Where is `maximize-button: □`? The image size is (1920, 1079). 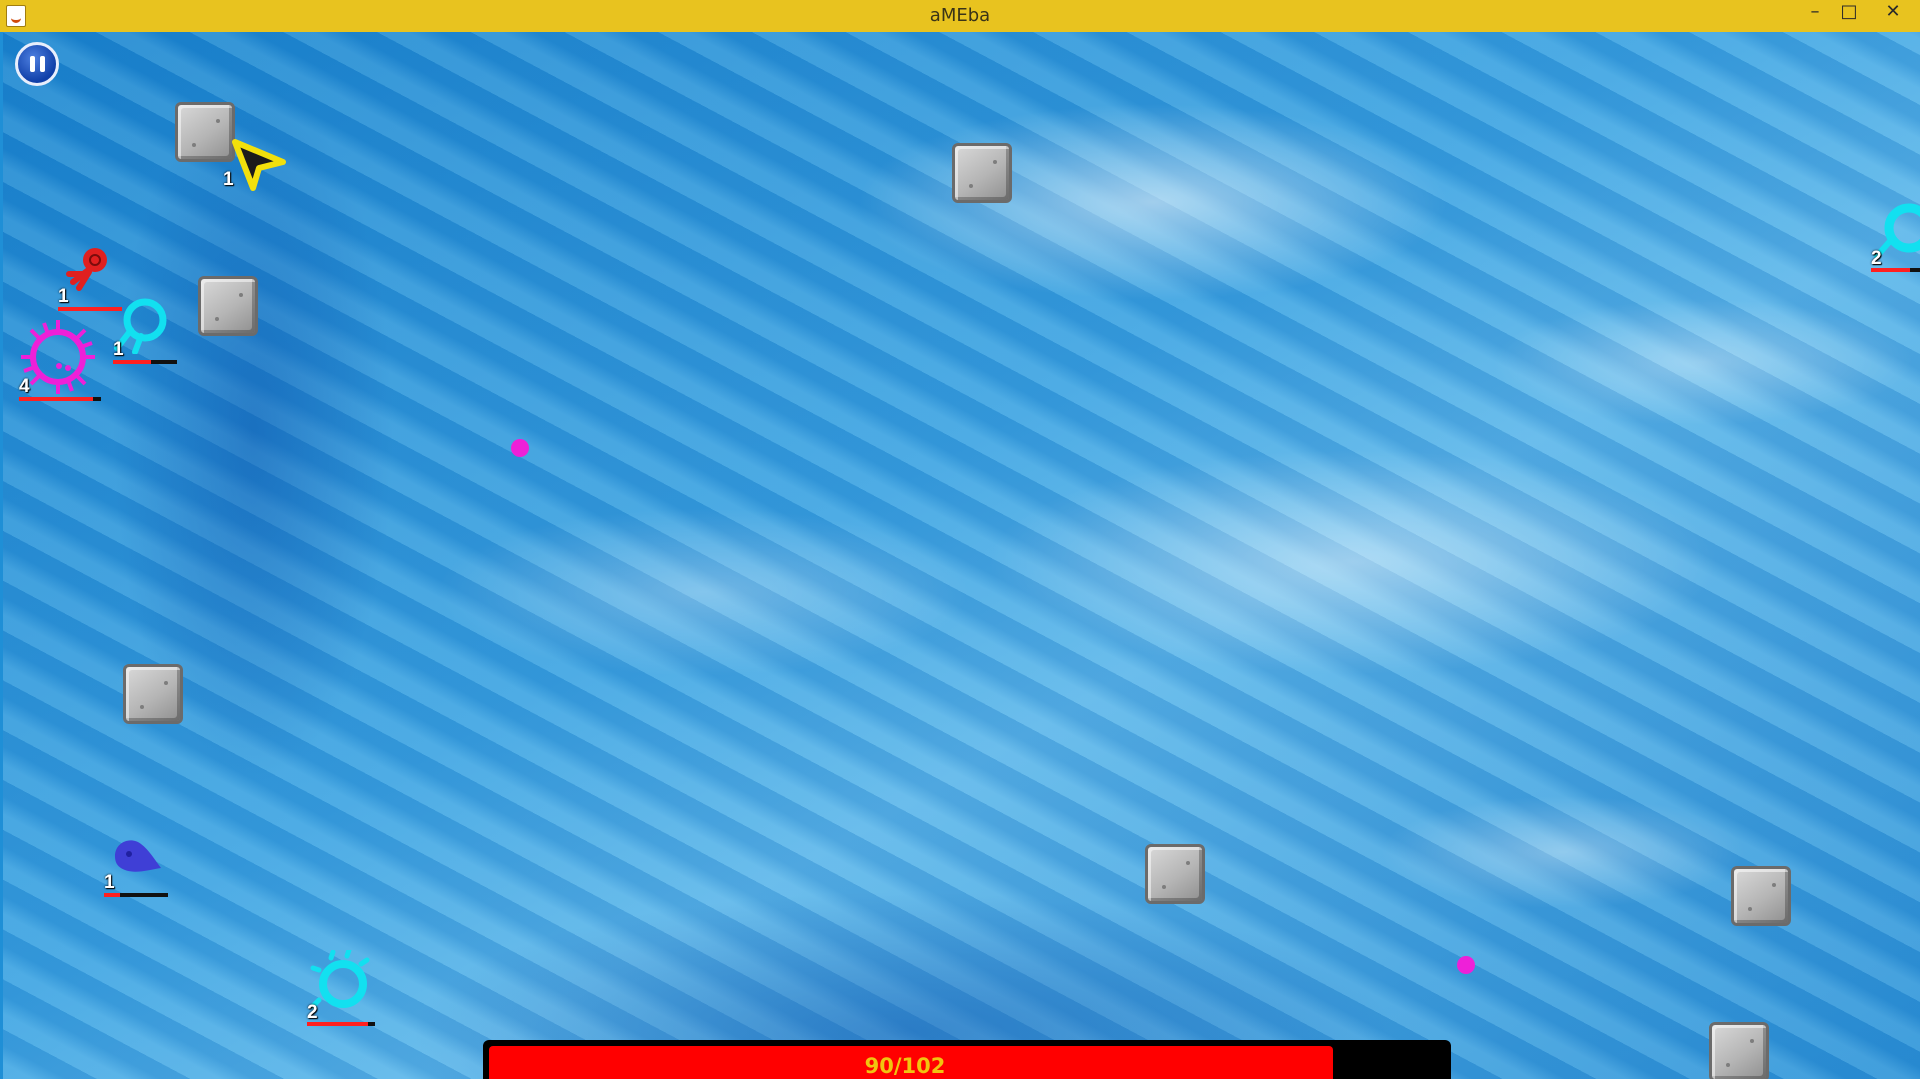 maximize-button: □ is located at coordinates (1849, 13).